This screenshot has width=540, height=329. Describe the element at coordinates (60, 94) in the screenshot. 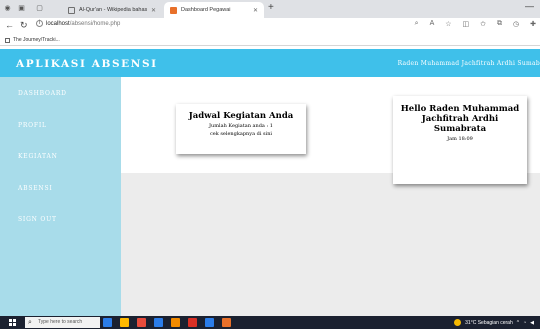

I see `sidebar-item-dashboard: DASHBOARD` at that location.